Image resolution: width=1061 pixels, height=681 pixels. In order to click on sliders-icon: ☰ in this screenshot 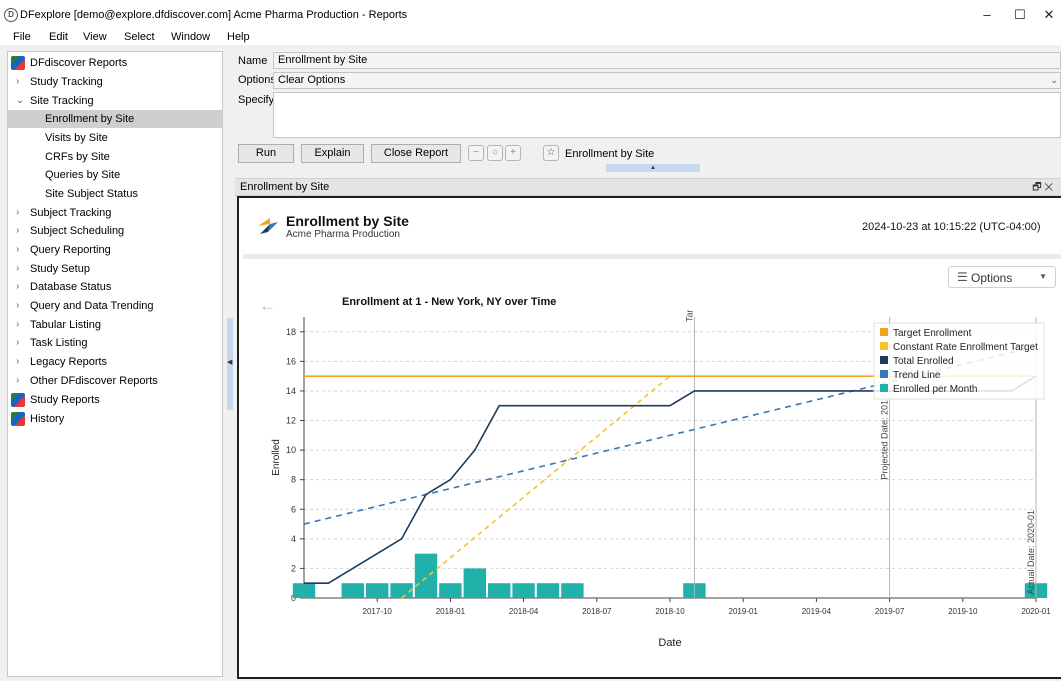, I will do `click(962, 277)`.